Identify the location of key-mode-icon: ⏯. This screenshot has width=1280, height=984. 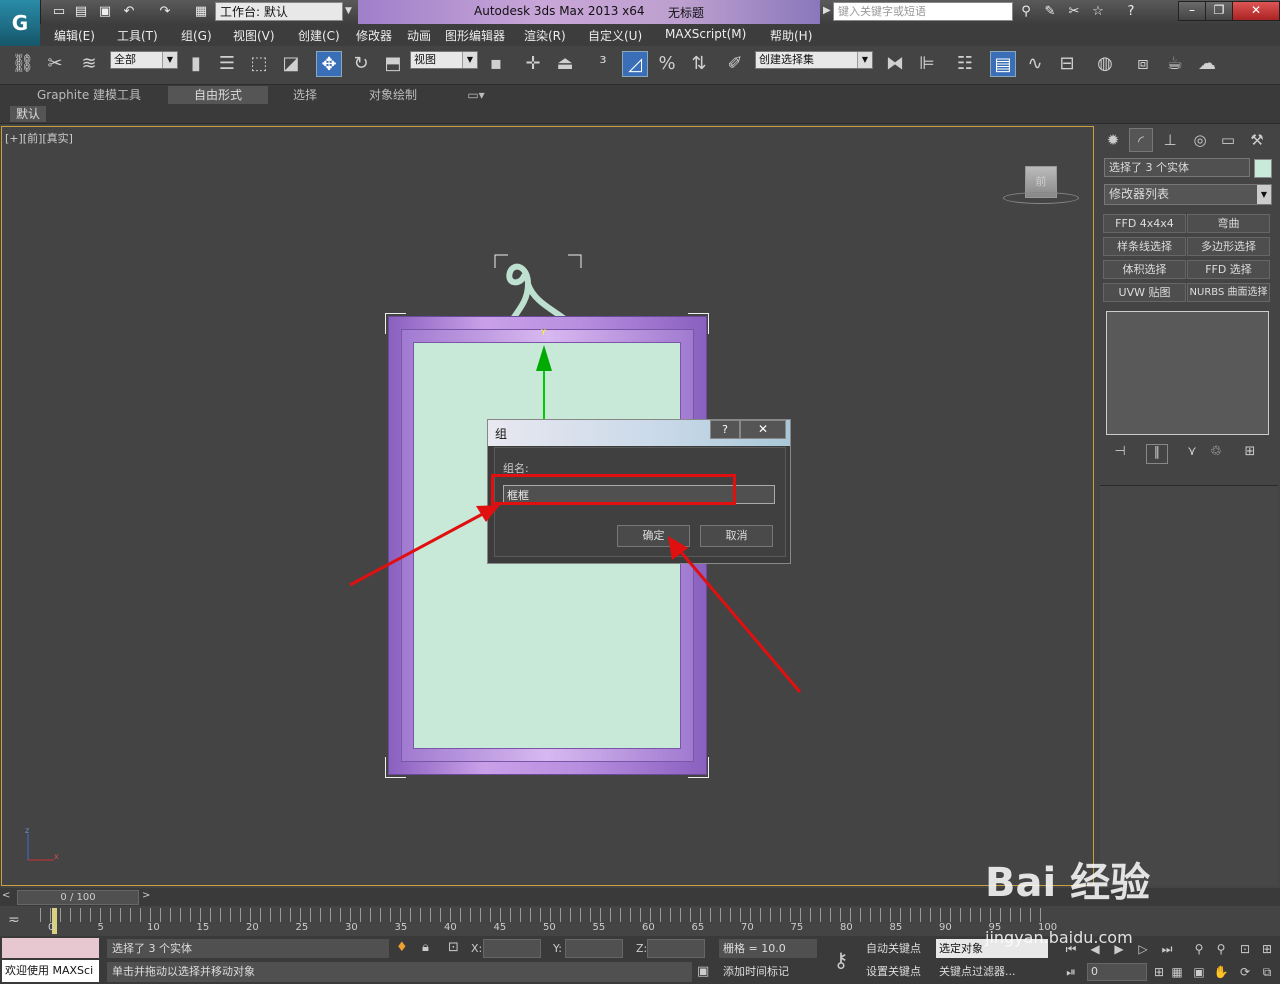
(1071, 972).